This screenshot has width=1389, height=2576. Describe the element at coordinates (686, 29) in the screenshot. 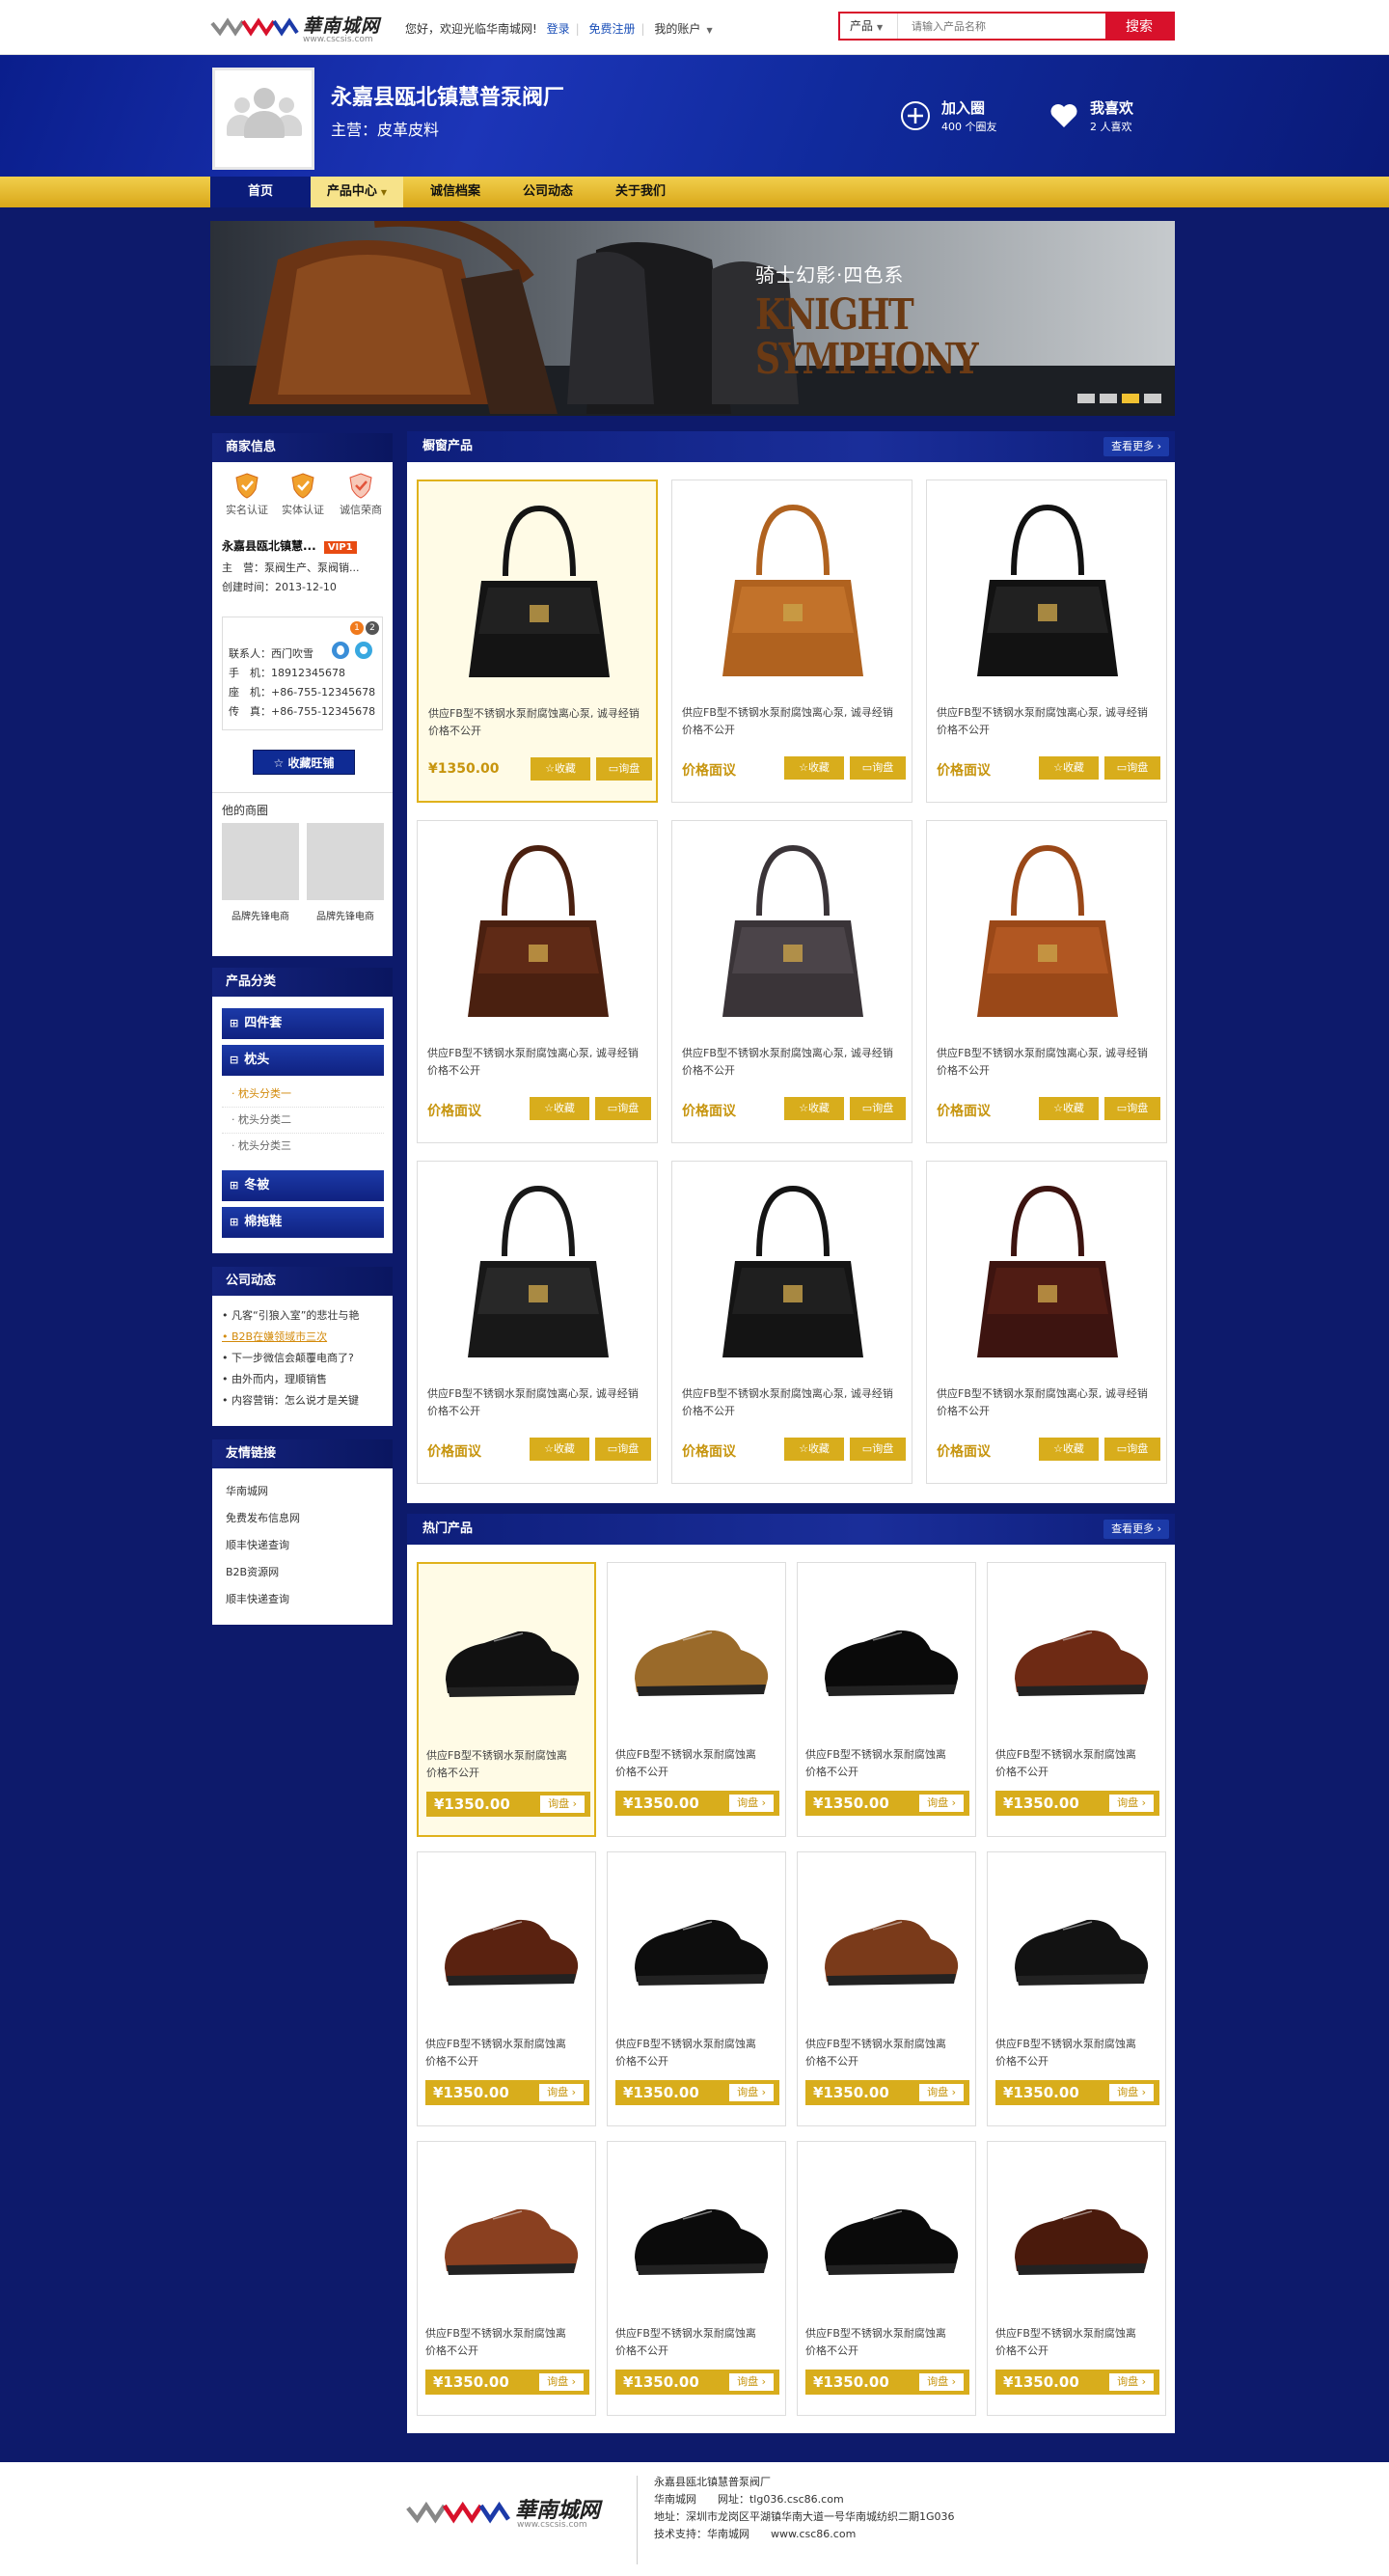

I see `my-account-link: 我的账户 ▼` at that location.